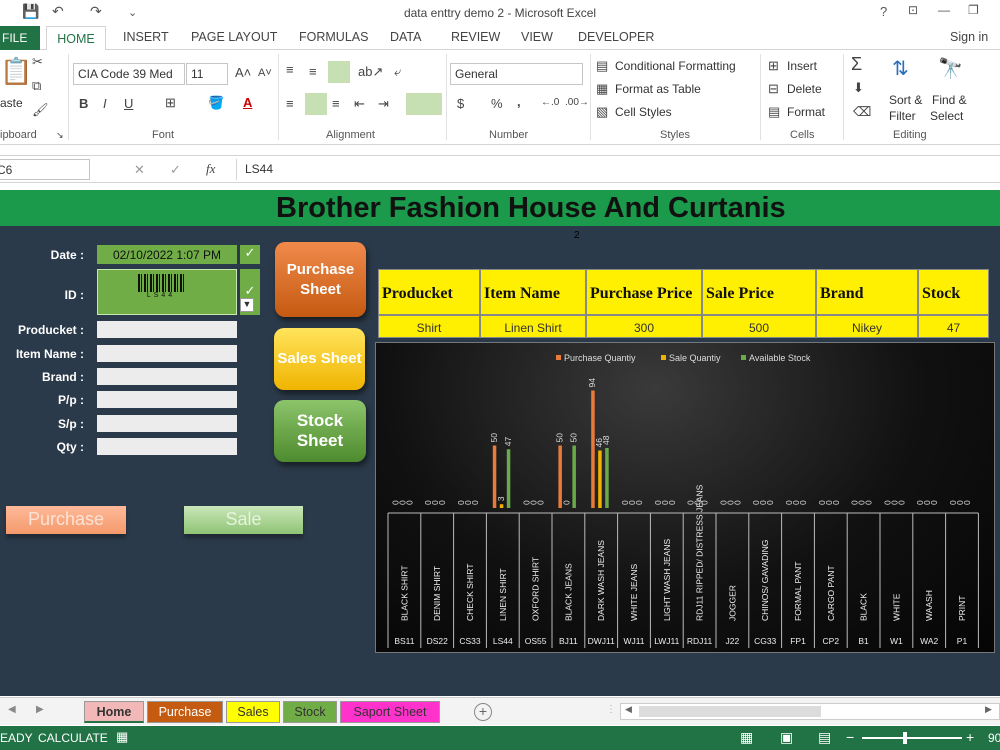 The height and width of the screenshot is (750, 1000). I want to click on increase-font-icon: A˄, so click(243, 72).